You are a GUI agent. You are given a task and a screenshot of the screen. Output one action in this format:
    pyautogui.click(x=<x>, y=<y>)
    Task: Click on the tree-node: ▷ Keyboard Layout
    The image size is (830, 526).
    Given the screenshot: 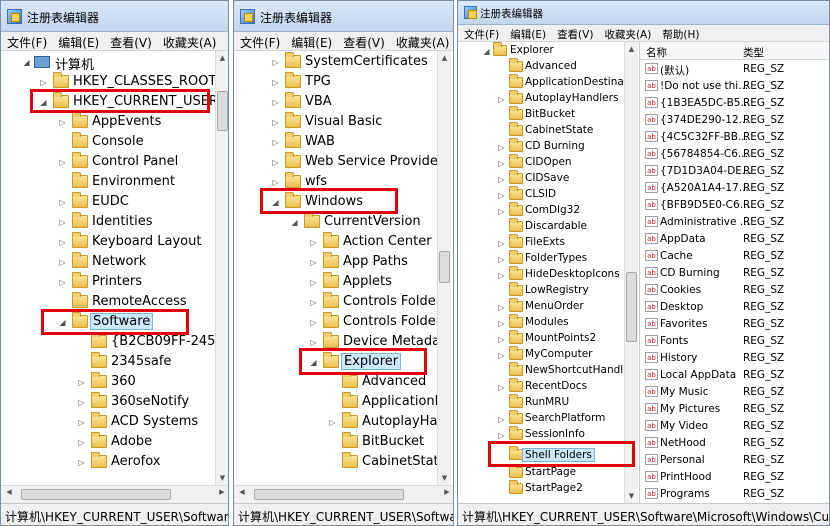 What is the action you would take?
    pyautogui.click(x=108, y=242)
    